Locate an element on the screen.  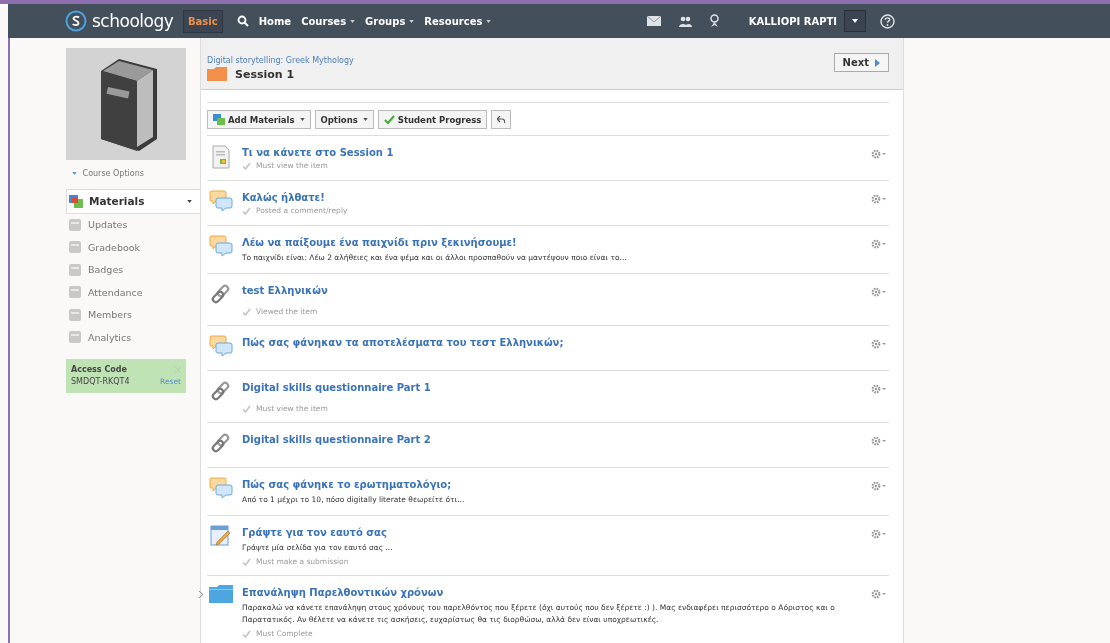
nav-link: Home is located at coordinates (275, 21).